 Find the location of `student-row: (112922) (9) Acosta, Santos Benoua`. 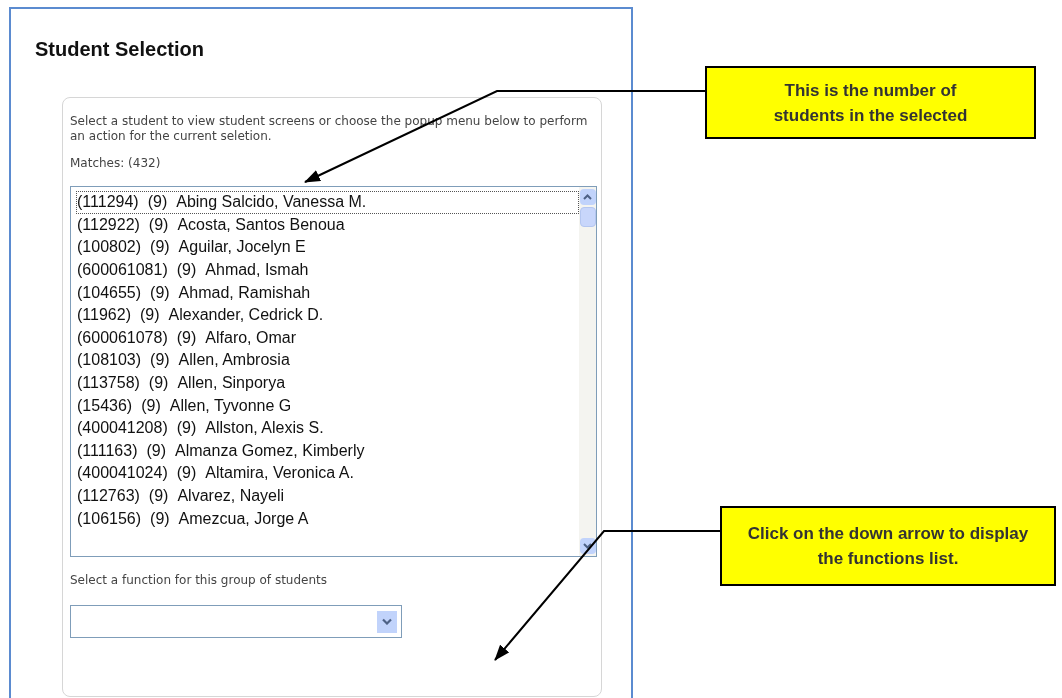

student-row: (112922) (9) Acosta, Santos Benoua is located at coordinates (327, 225).